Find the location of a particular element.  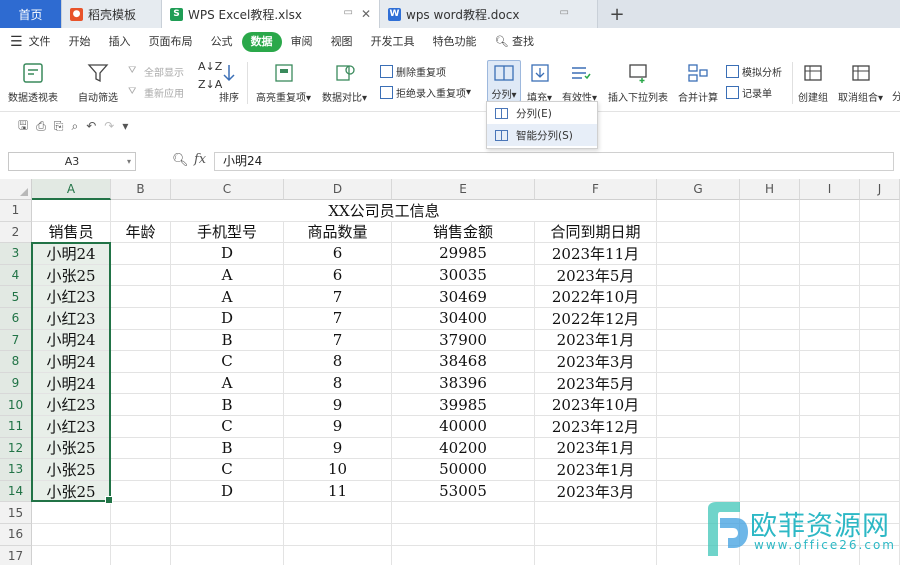

new-tab-button: + is located at coordinates (617, 14).